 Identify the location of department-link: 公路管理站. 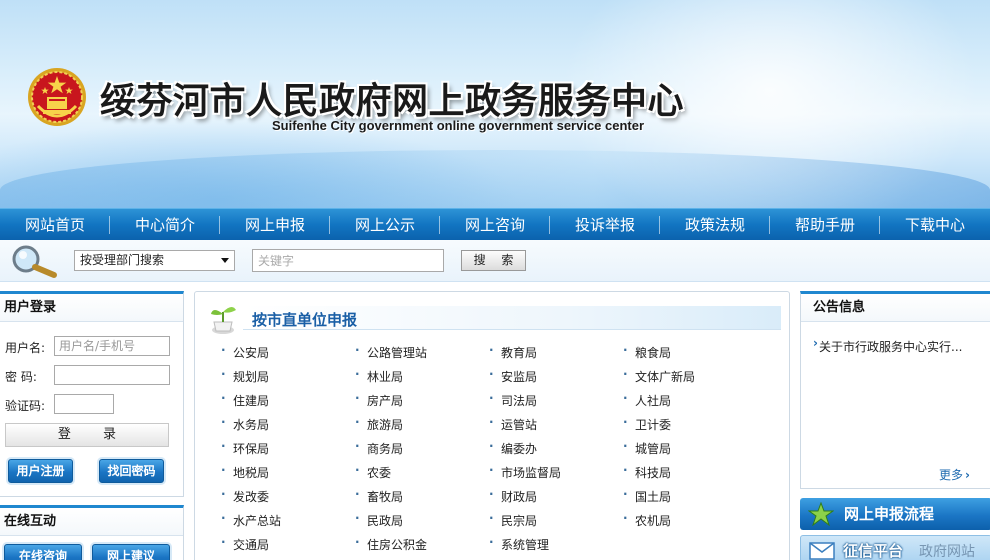
(391, 352).